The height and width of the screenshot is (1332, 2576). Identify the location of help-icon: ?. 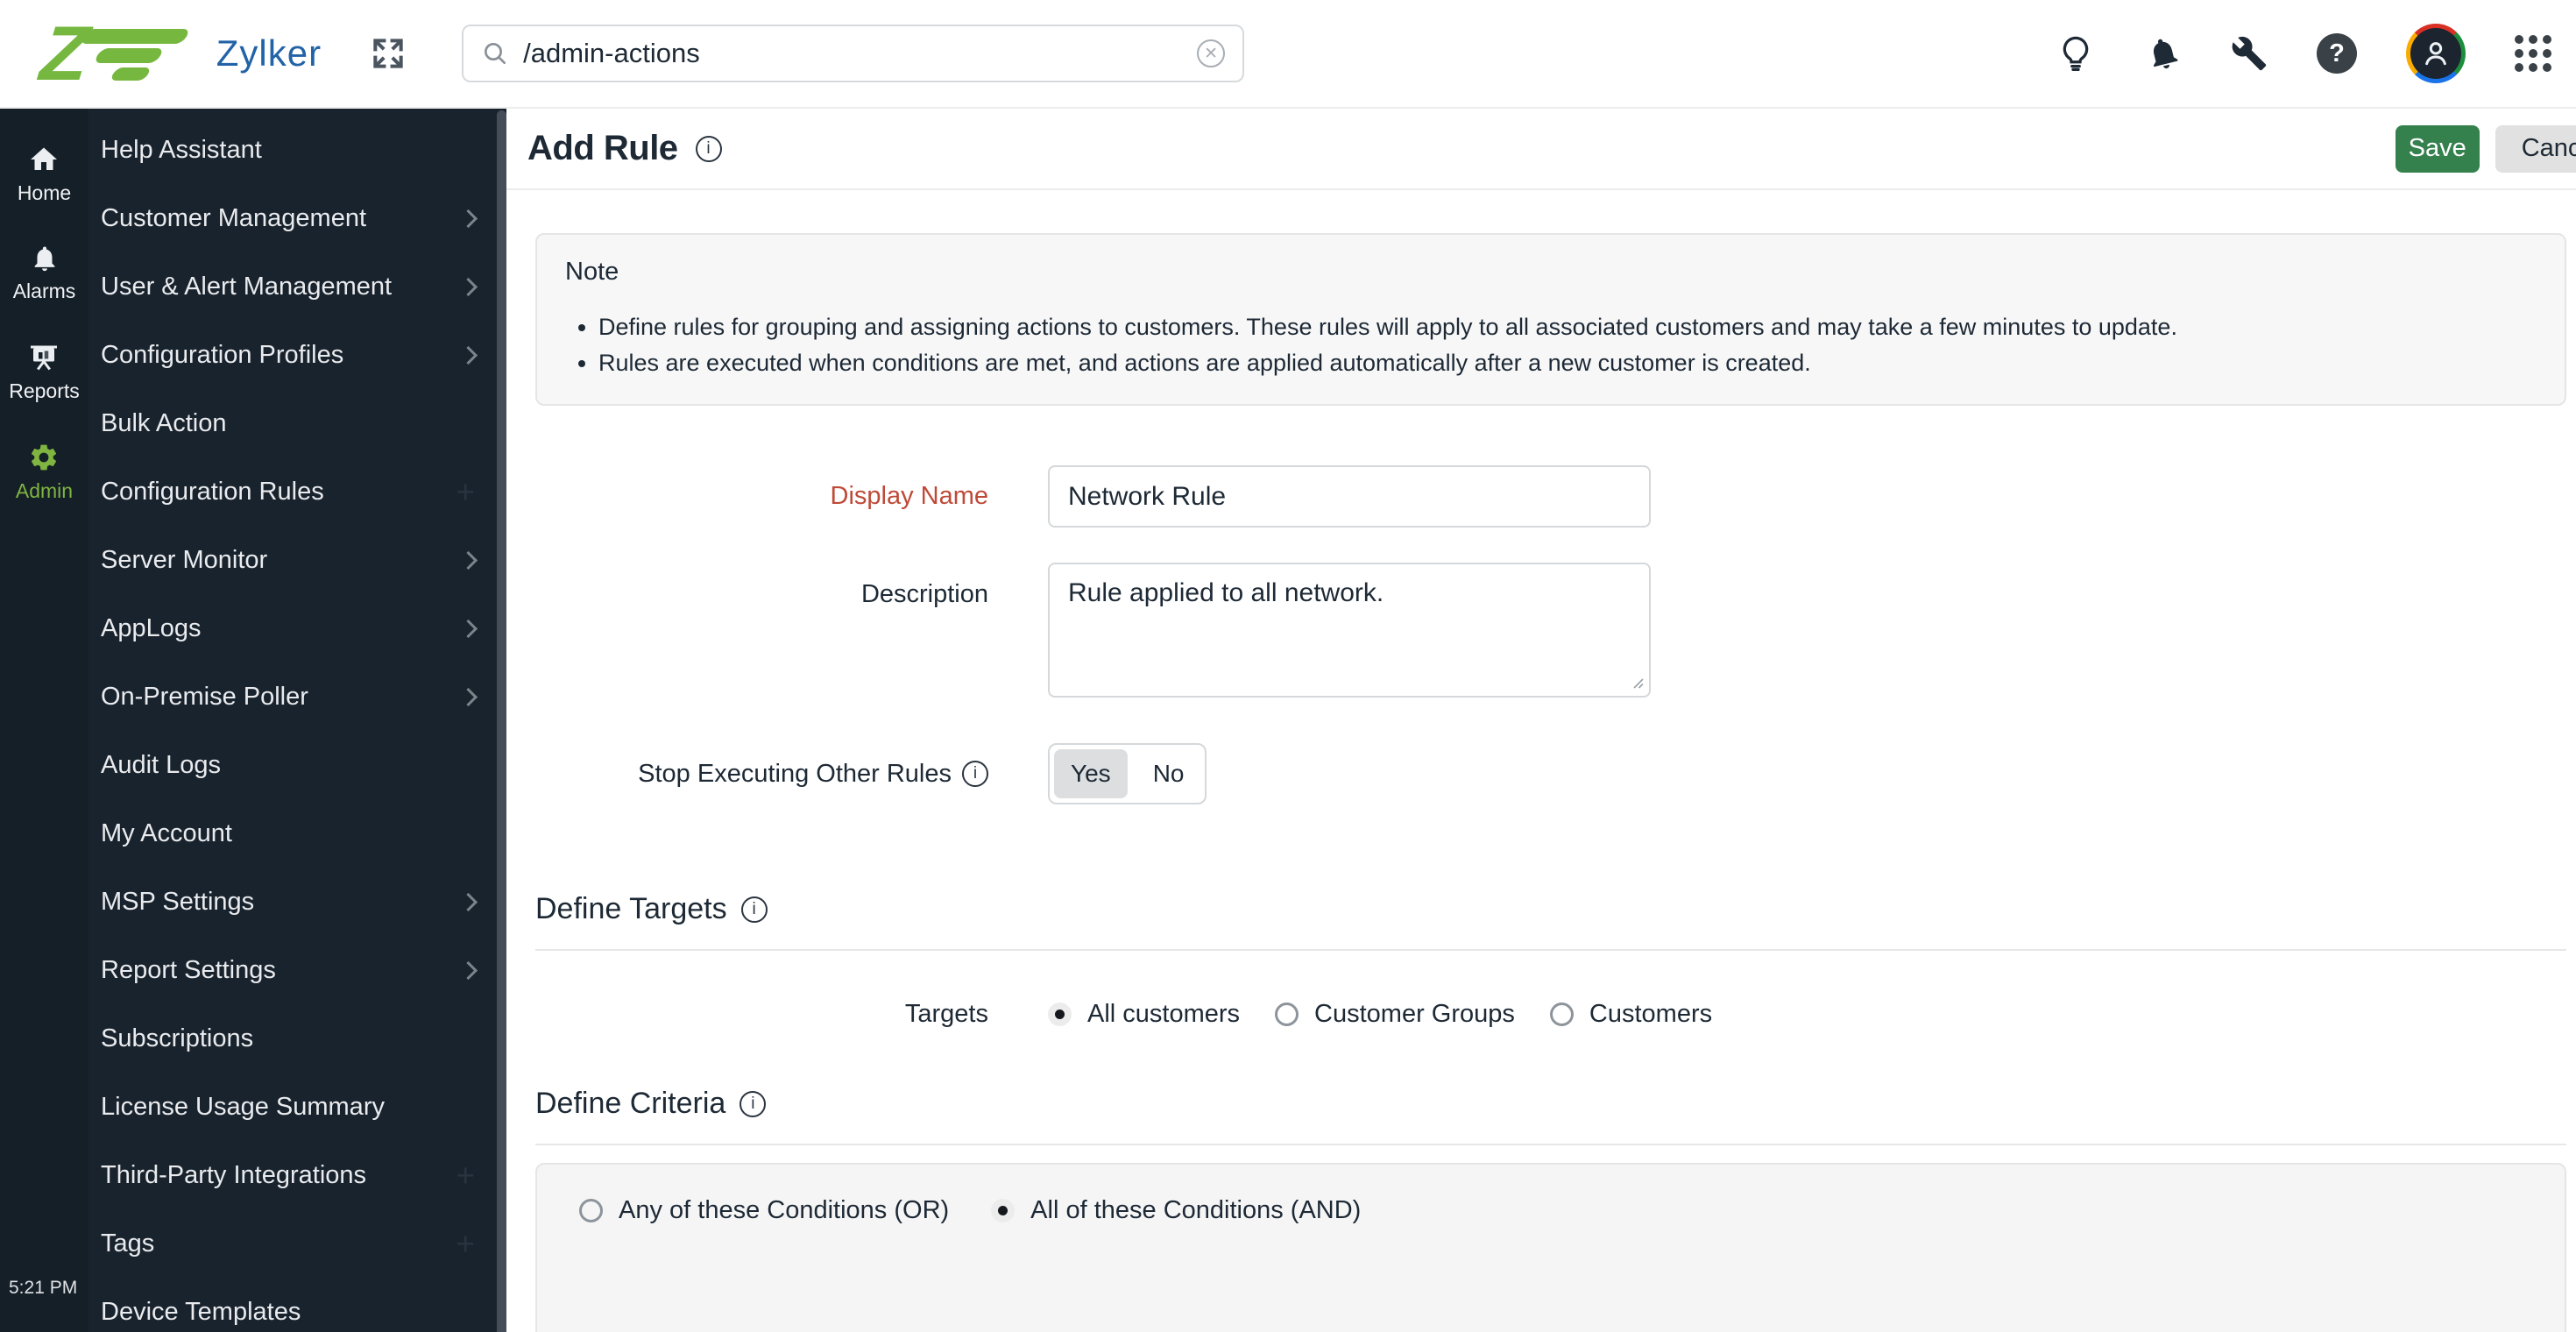
(2337, 53).